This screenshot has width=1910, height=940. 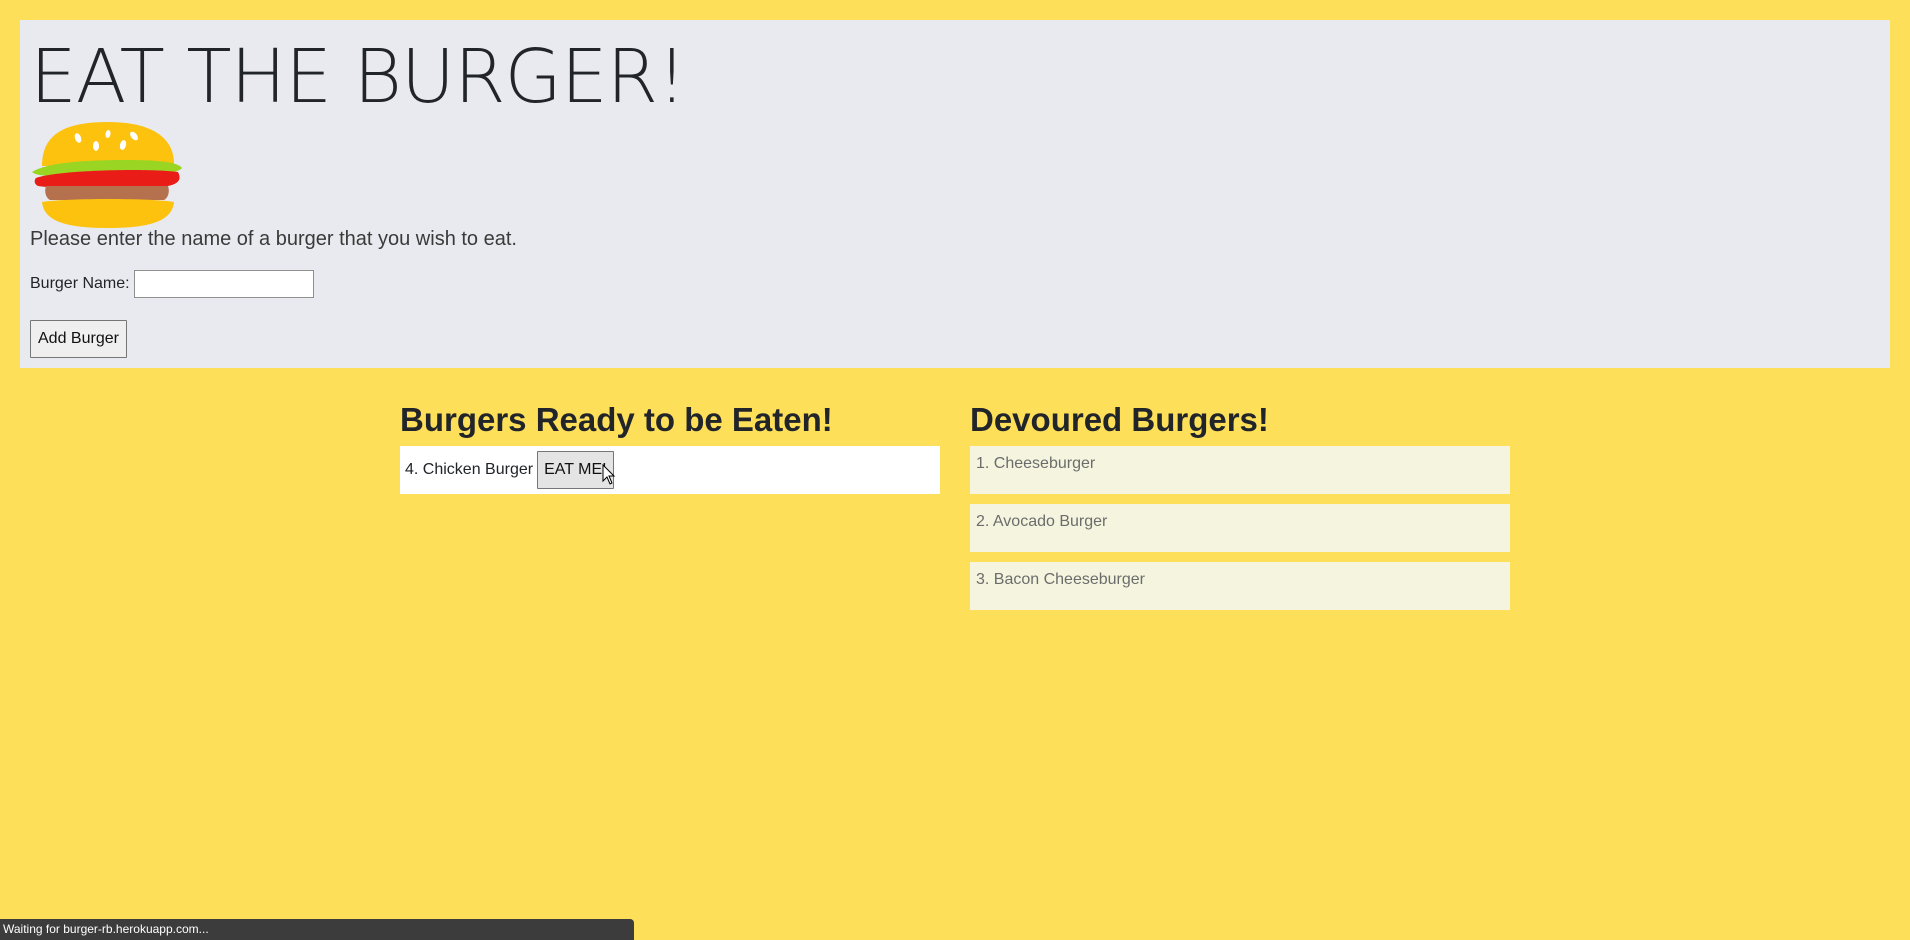 What do you see at coordinates (107, 175) in the screenshot?
I see `burger-icon` at bounding box center [107, 175].